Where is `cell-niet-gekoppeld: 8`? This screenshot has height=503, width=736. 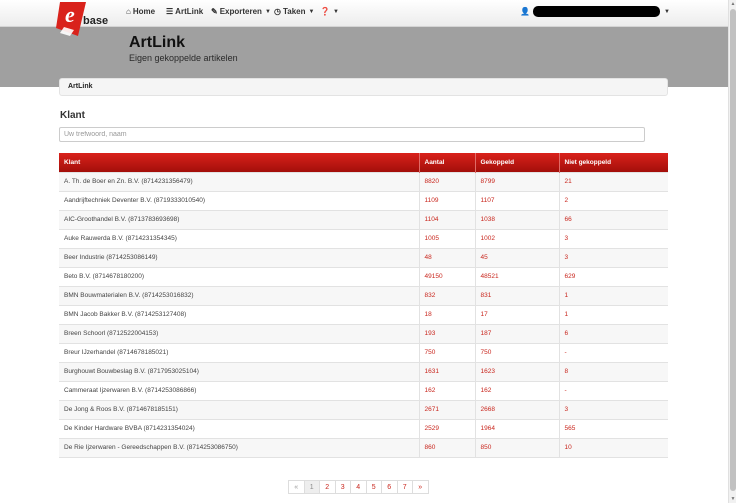 cell-niet-gekoppeld: 8 is located at coordinates (613, 371).